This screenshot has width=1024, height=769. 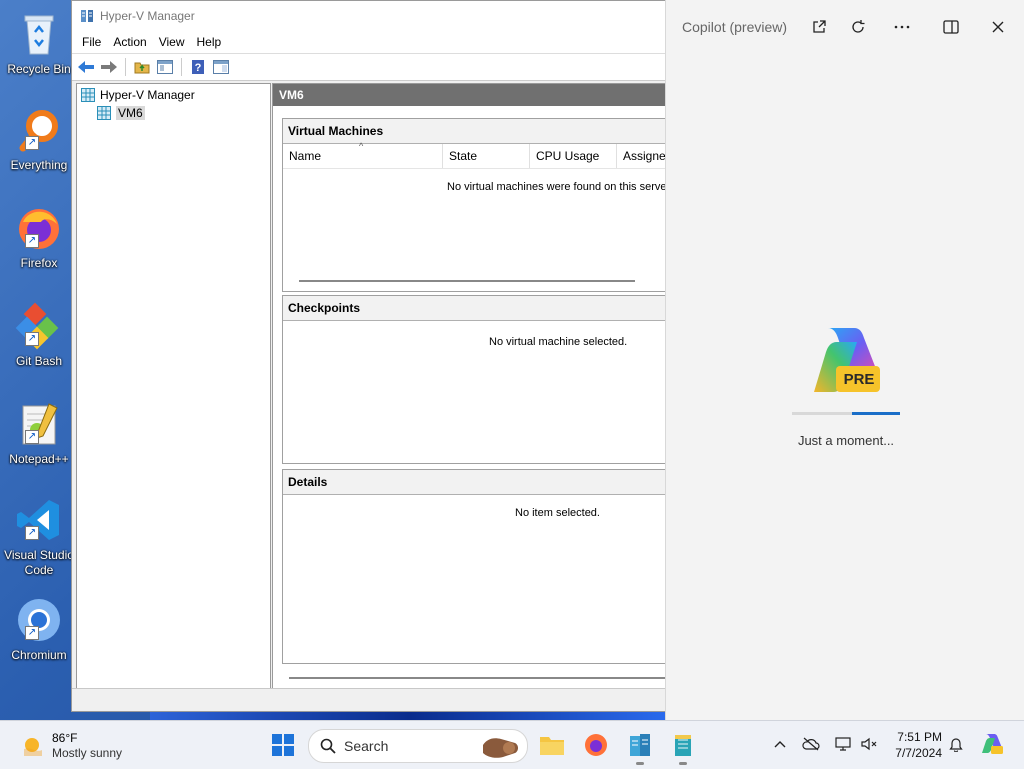 What do you see at coordinates (86, 67) in the screenshot?
I see `back-arrow-icon` at bounding box center [86, 67].